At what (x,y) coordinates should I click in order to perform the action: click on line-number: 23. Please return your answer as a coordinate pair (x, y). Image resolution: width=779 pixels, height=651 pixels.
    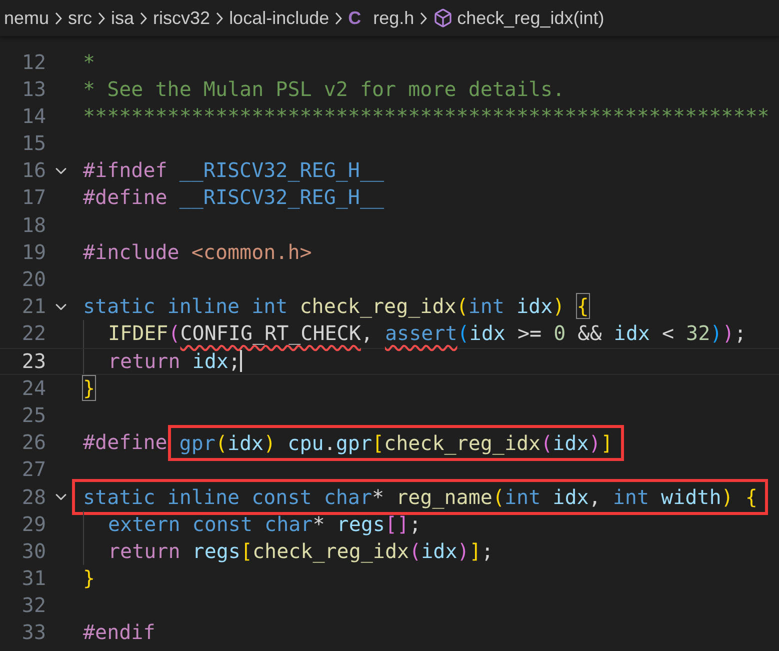
    Looking at the image, I should click on (33, 361).